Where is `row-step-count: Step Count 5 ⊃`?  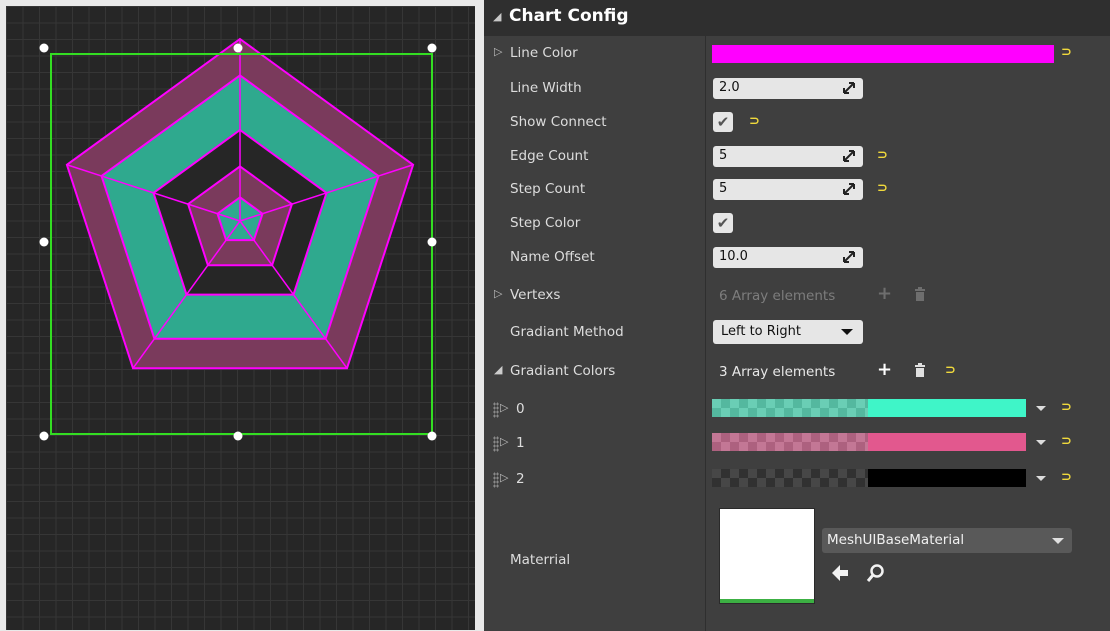 row-step-count: Step Count 5 ⊃ is located at coordinates (797, 190).